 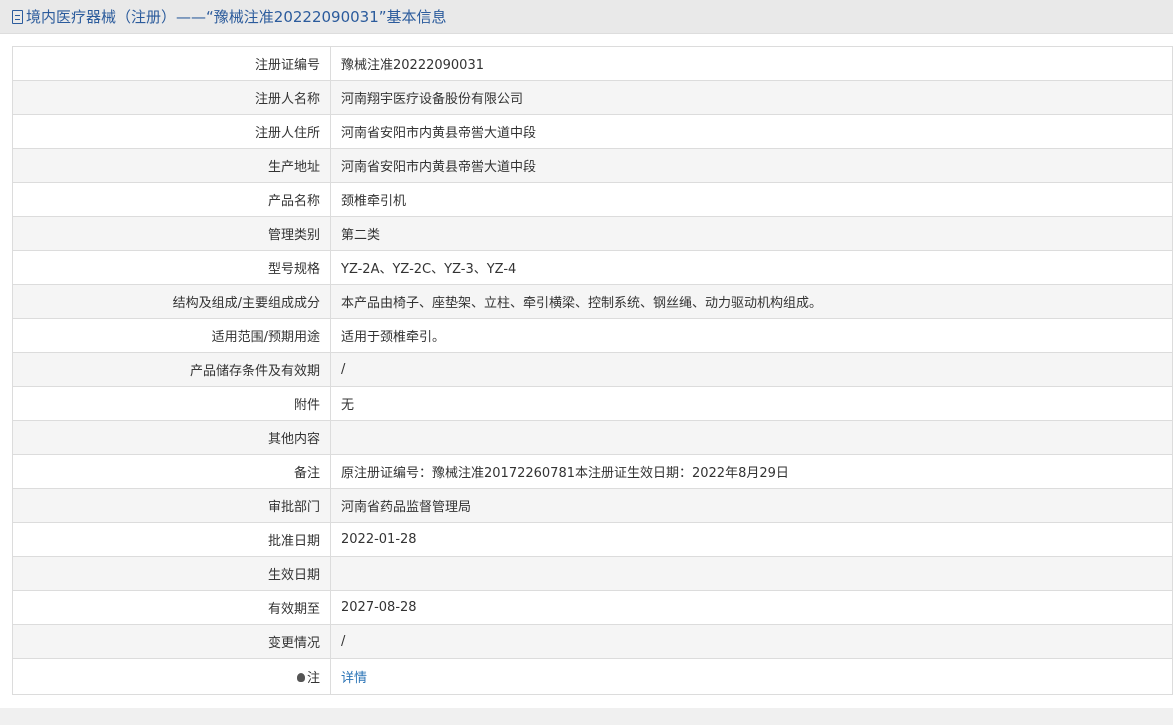 I want to click on row-label: 批准日期, so click(x=171, y=539).